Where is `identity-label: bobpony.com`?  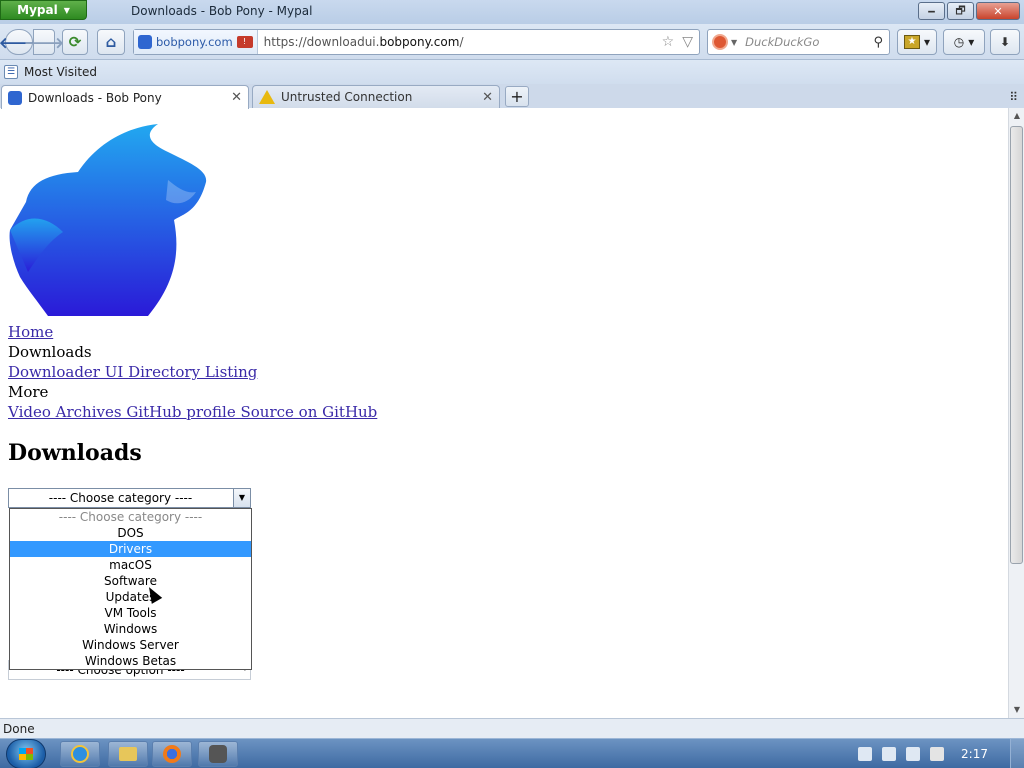 identity-label: bobpony.com is located at coordinates (194, 42).